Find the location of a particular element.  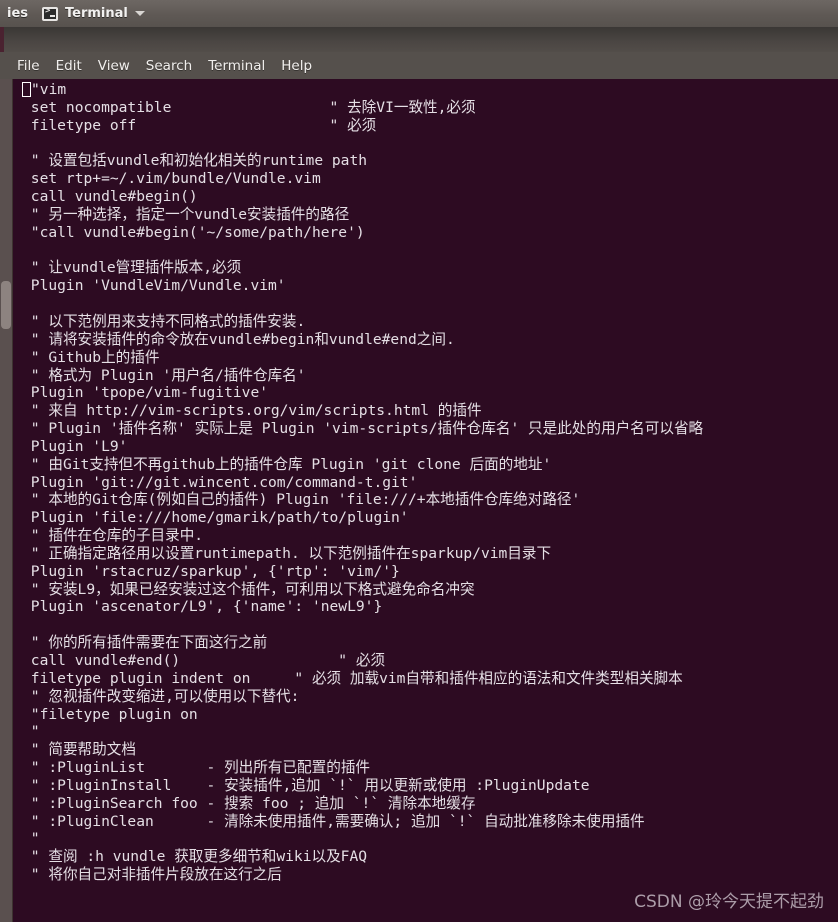

terminal-line: Plugin 'tpope/vim-fugitive' is located at coordinates (145, 393).